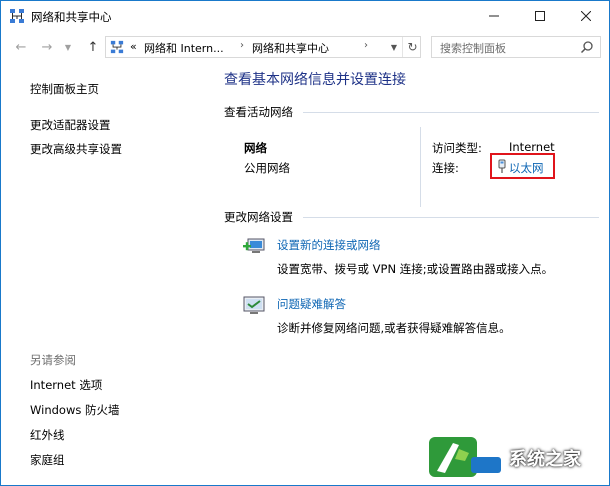  Describe the element at coordinates (47, 460) in the screenshot. I see `sidebar-item-homegroup: 家庭组` at that location.